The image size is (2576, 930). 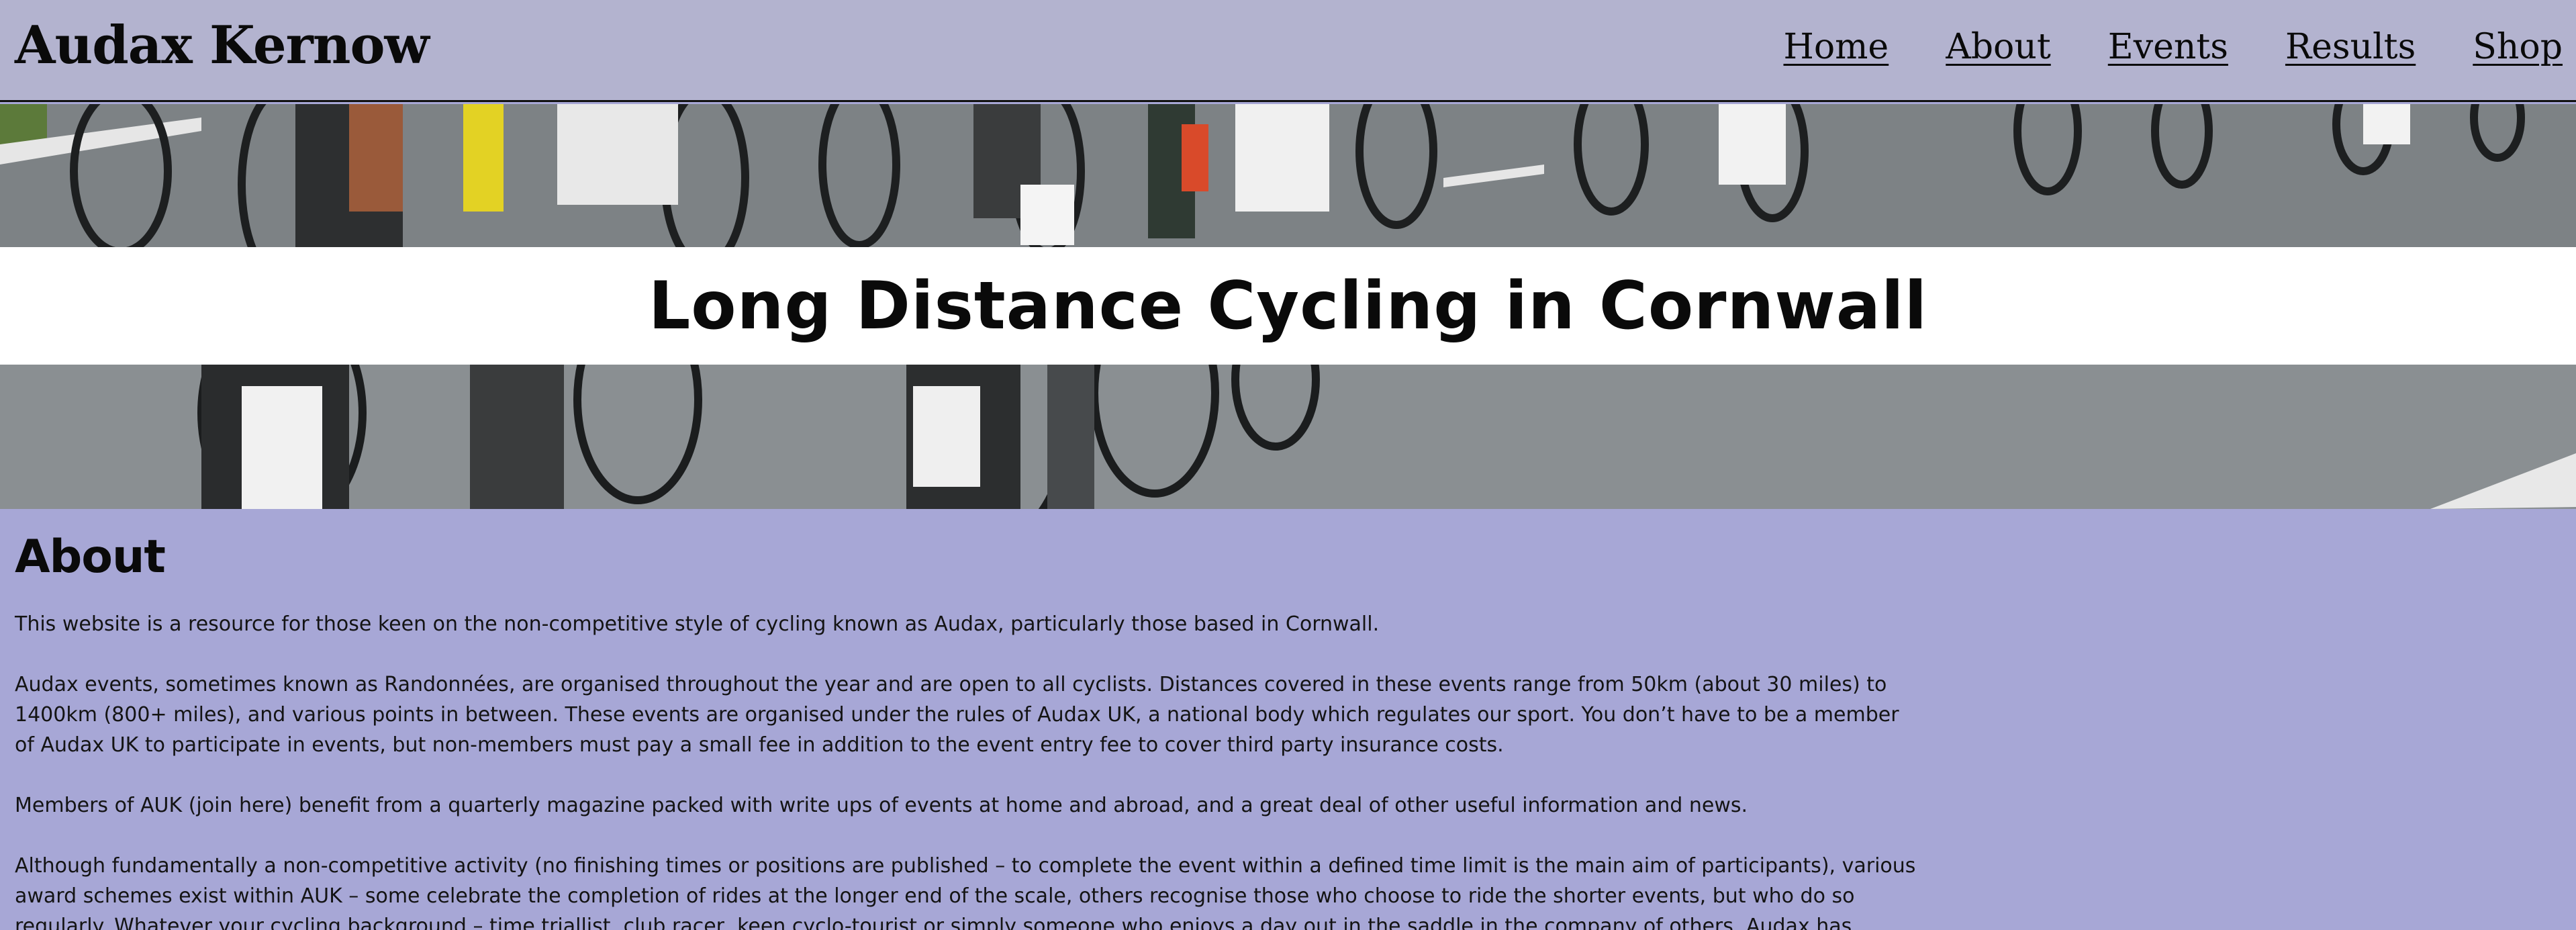 I want to click on about-heading: About, so click(x=90, y=557).